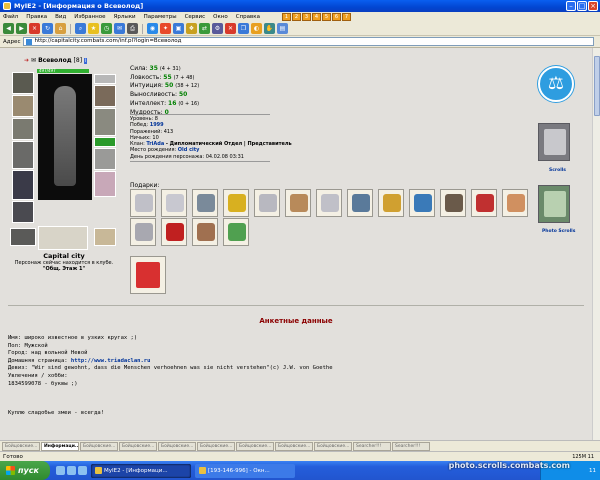 The height and width of the screenshot is (480, 600). Describe the element at coordinates (191, 28) in the screenshot. I see `script-toggle-icon: ❖` at that location.